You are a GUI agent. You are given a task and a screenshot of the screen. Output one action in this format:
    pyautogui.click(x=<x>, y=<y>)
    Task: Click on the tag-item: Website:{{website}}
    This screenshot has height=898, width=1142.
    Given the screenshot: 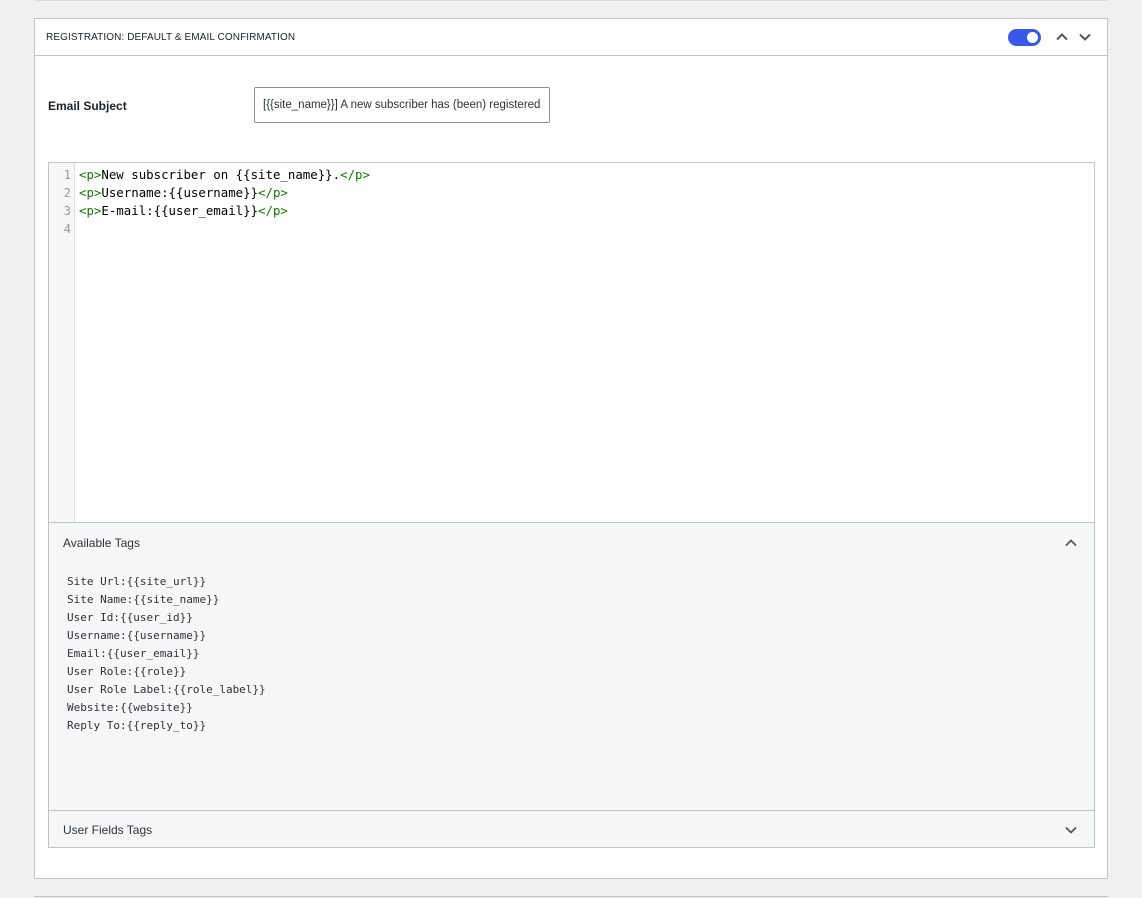 What is the action you would take?
    pyautogui.click(x=130, y=708)
    